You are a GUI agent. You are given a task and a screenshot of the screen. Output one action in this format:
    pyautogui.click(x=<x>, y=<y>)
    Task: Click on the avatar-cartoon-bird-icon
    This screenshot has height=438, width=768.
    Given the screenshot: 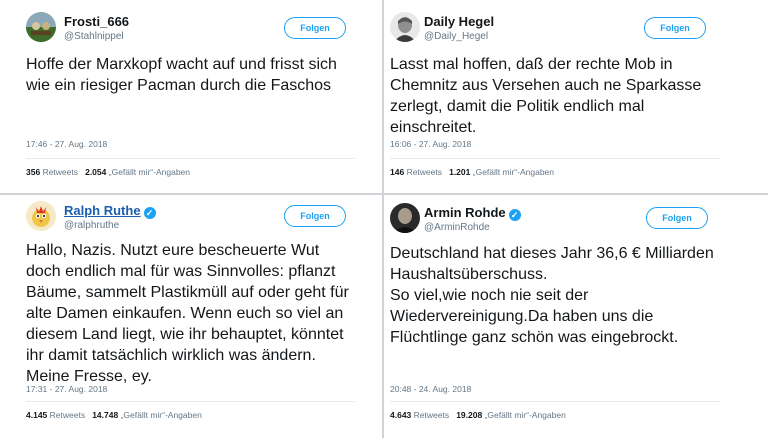 What is the action you would take?
    pyautogui.click(x=41, y=216)
    